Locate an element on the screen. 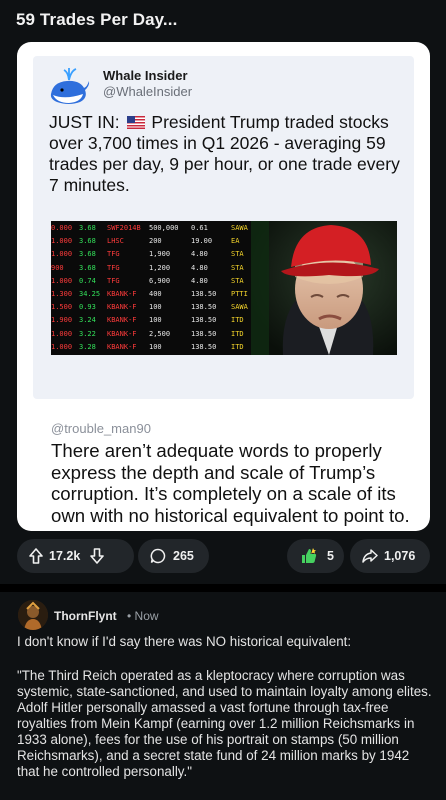 The width and height of the screenshot is (446, 800). ticker-cell: 0.93 is located at coordinates (87, 307).